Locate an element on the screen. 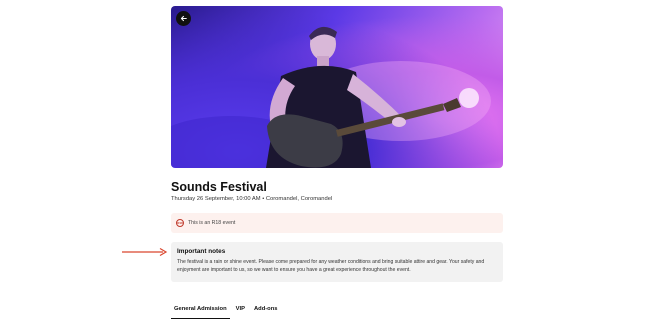  age-restriction-notice: R18 This is an R18 event is located at coordinates (337, 223).